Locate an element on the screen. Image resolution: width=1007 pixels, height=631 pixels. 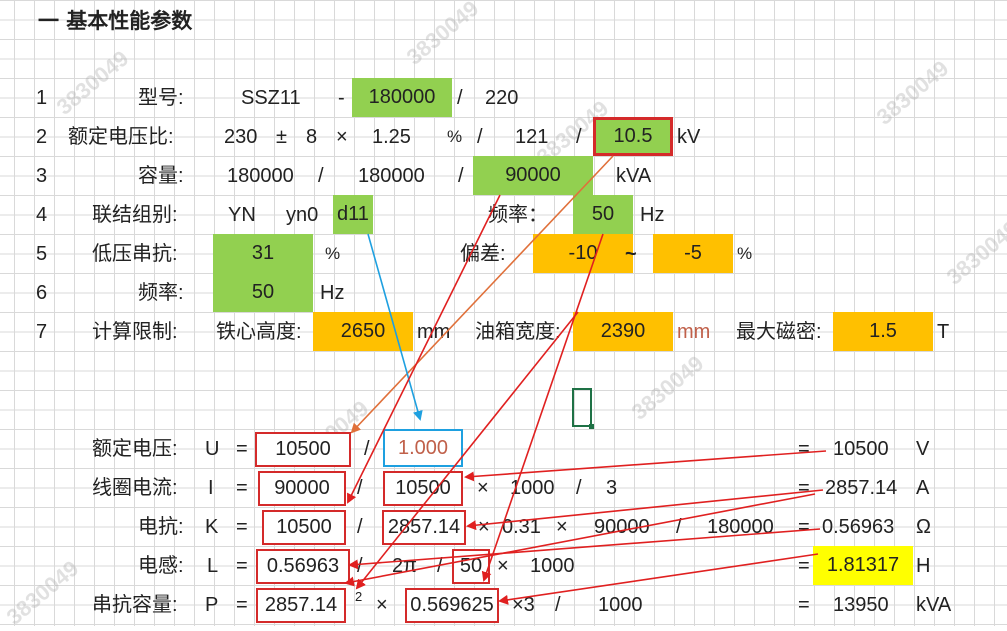
arrow-l-result is located at coordinates (658, 579).